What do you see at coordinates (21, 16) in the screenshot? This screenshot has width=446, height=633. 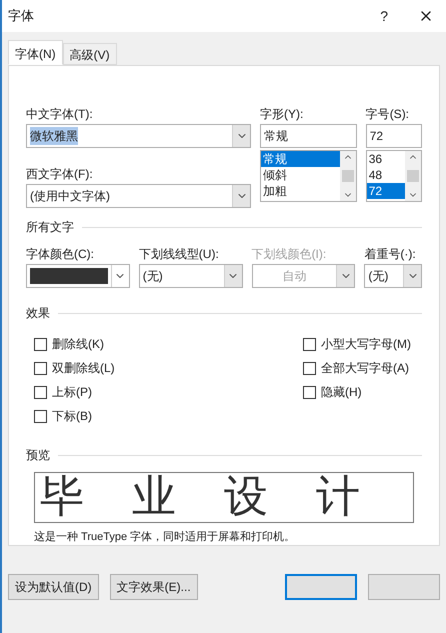 I see `window-title: 字体` at bounding box center [21, 16].